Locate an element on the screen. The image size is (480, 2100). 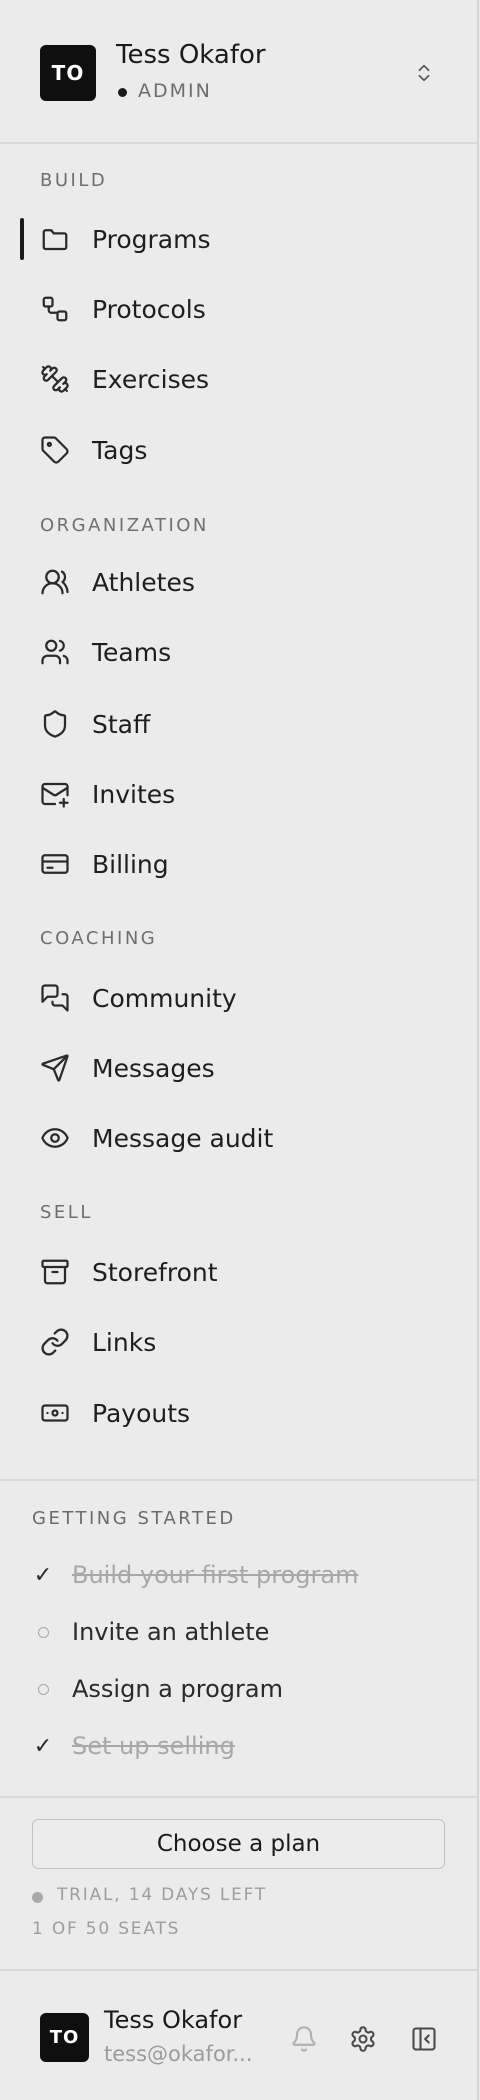
task-assign-program: Assign a program is located at coordinates (239, 1689).